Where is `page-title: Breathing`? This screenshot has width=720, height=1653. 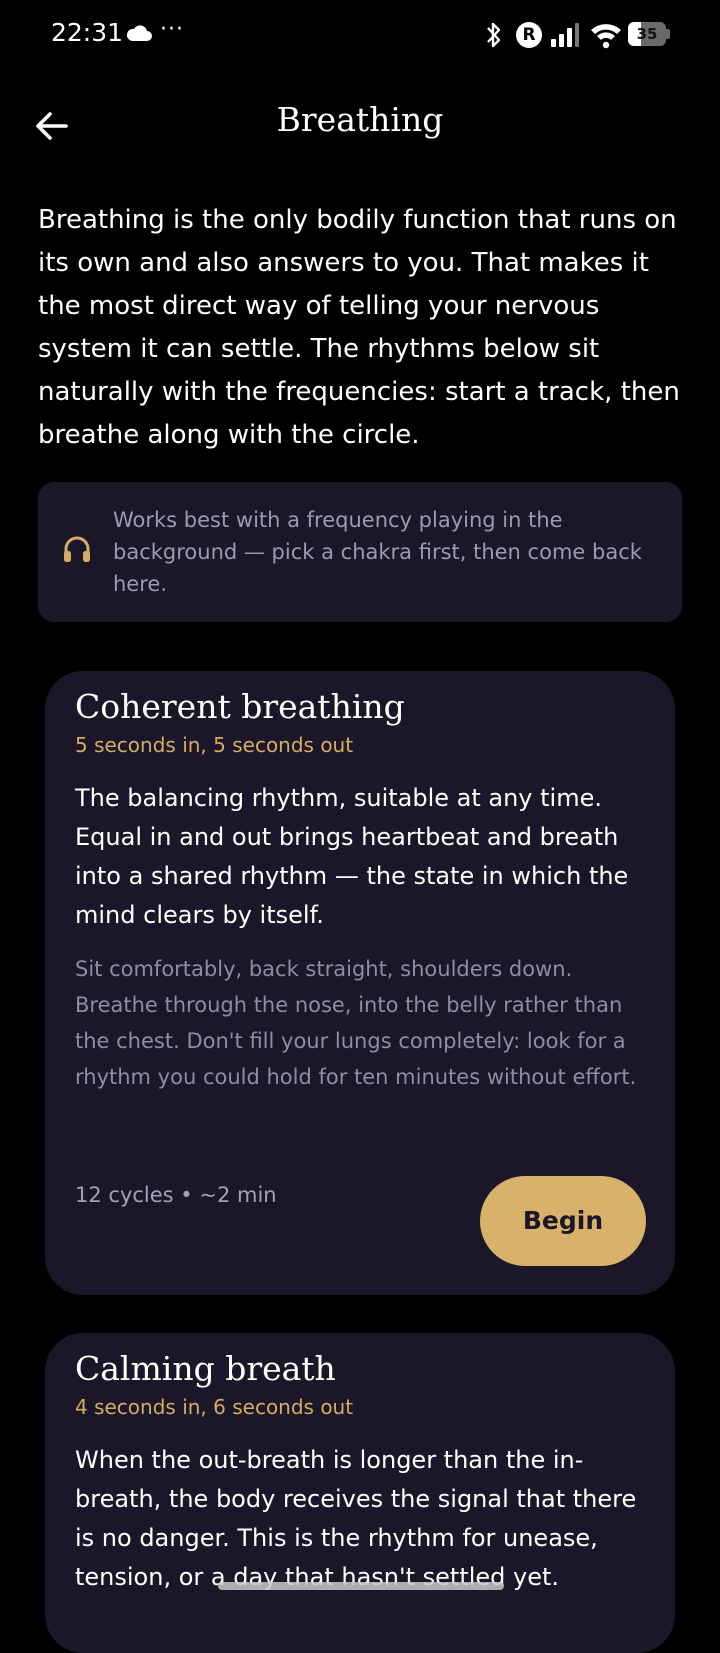 page-title: Breathing is located at coordinates (360, 119).